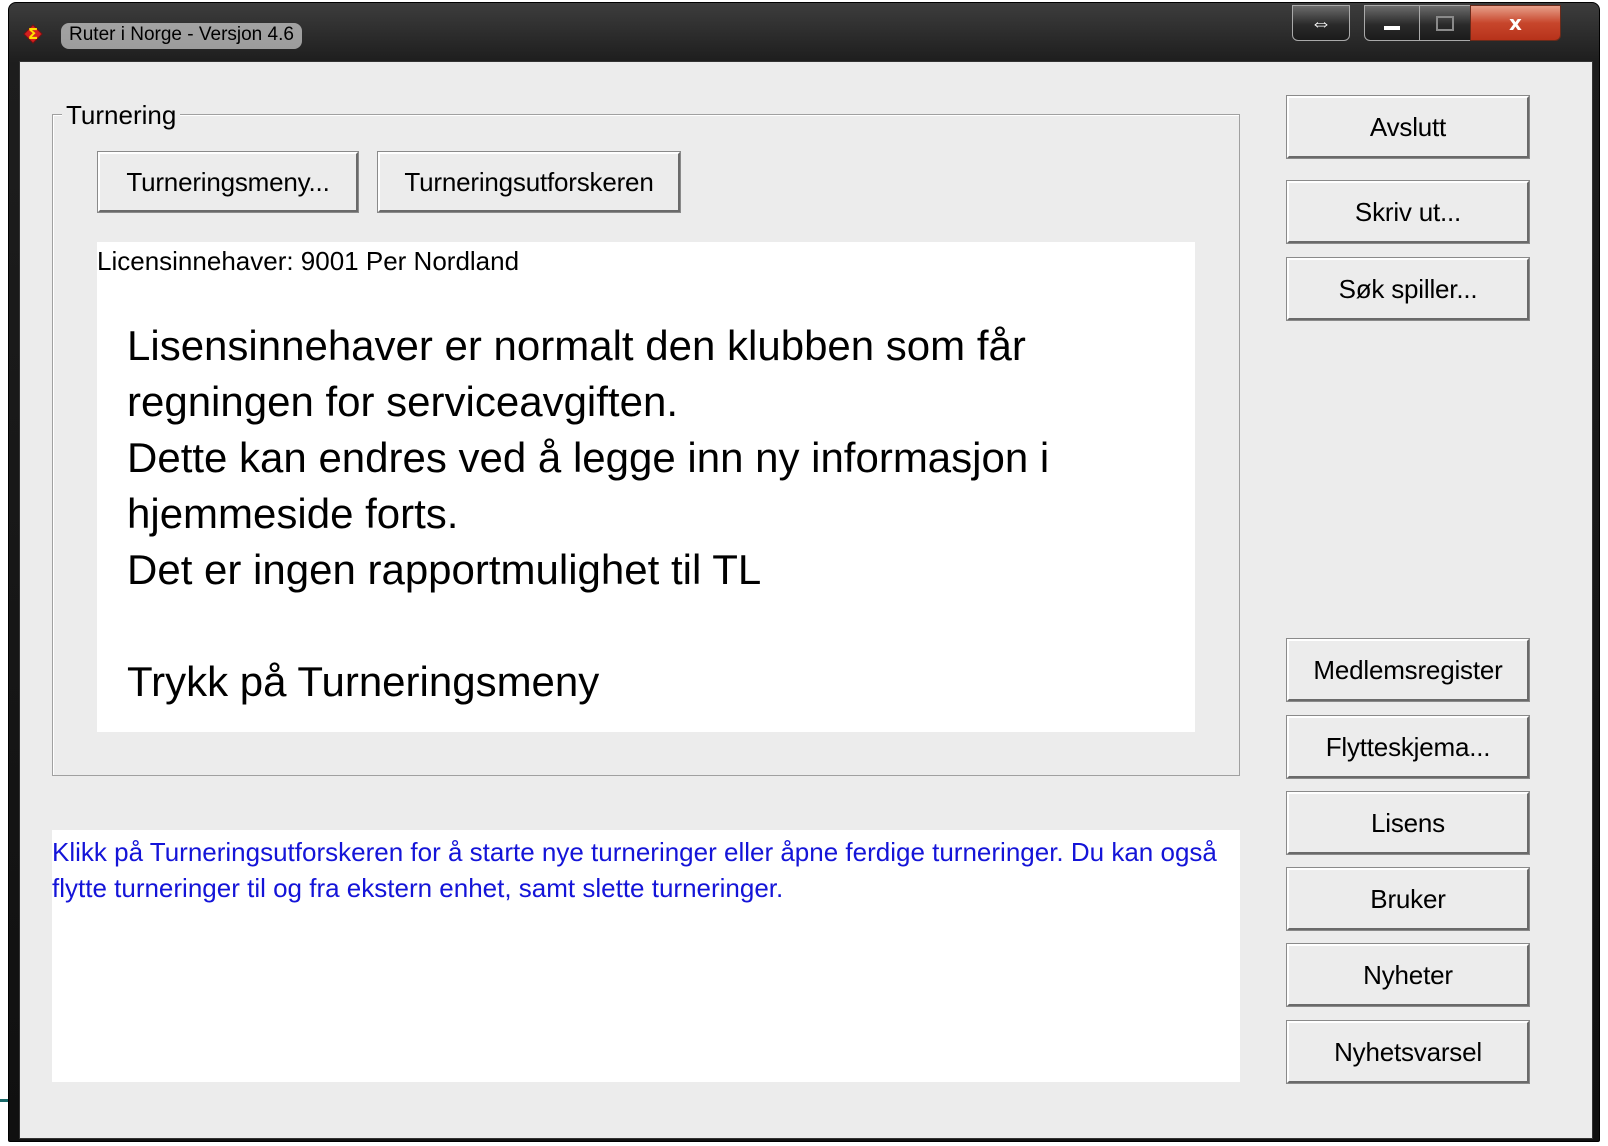 The height and width of the screenshot is (1146, 1608). Describe the element at coordinates (1408, 899) in the screenshot. I see `user-button: Bruker` at that location.